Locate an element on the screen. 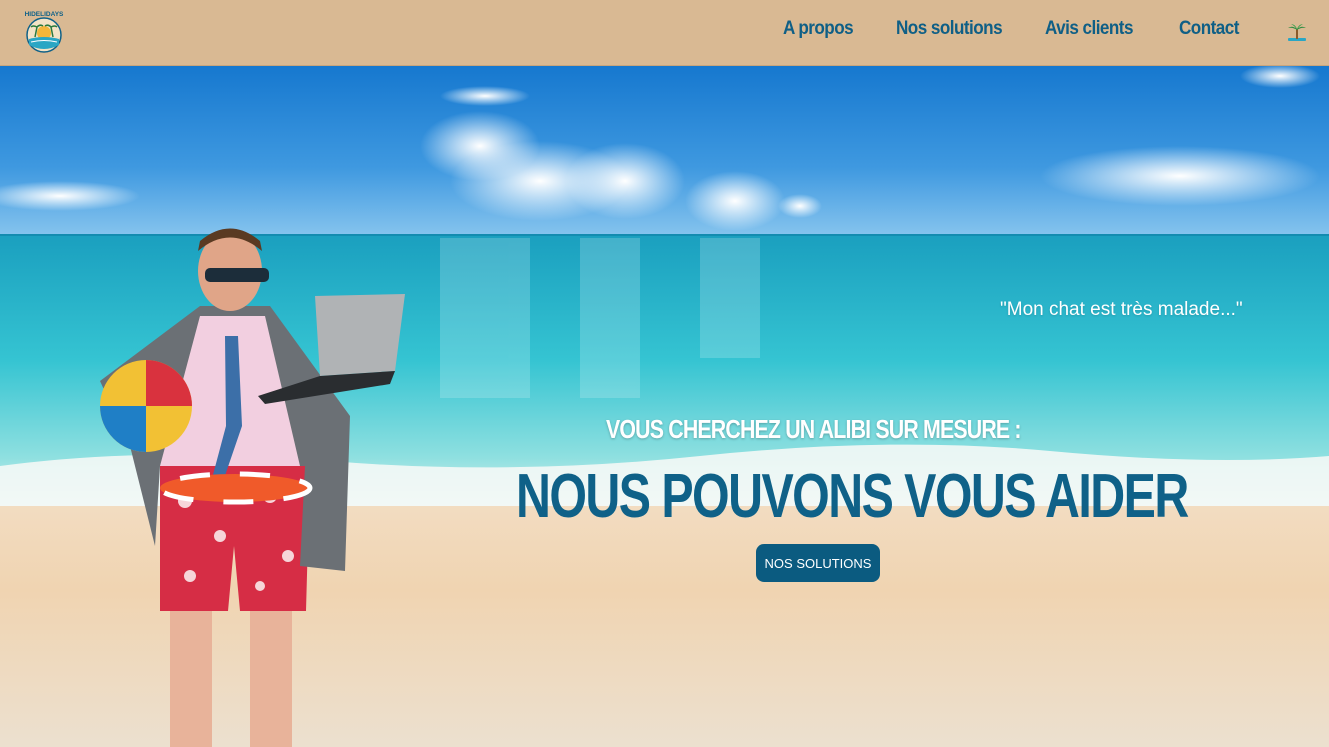 This screenshot has width=1329, height=747. hero-headline: NOUS POUVONS VOUS AIDER is located at coordinates (852, 496).